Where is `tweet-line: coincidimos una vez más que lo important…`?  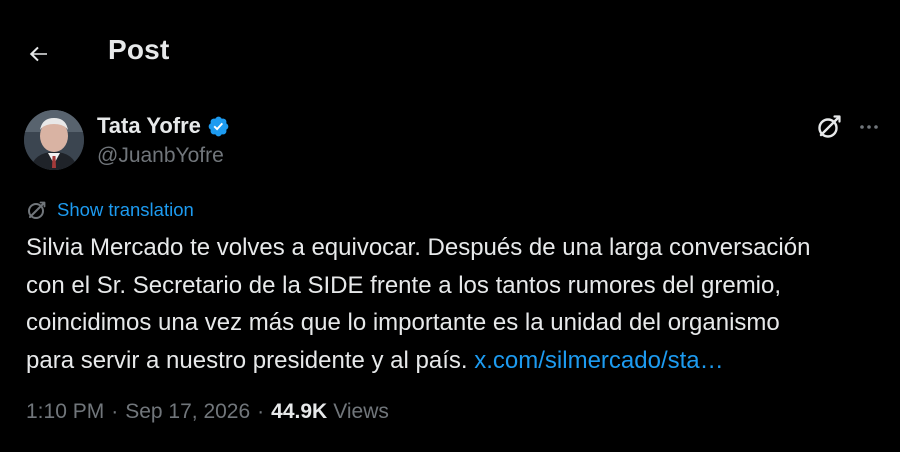 tweet-line: coincidimos una vez más que lo important… is located at coordinates (403, 322).